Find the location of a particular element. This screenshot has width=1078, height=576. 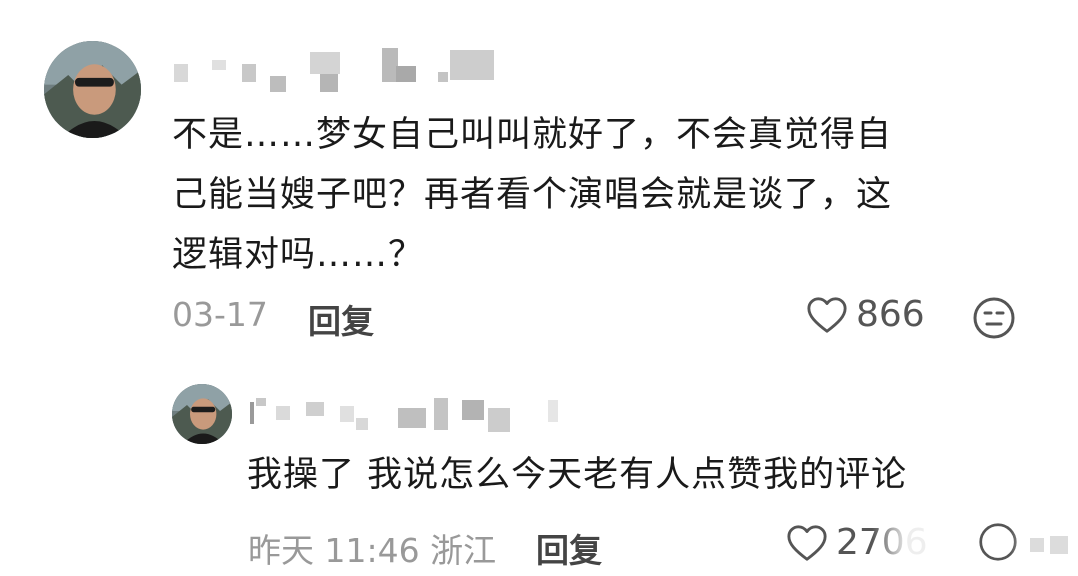

comment-line-1: 不是……梦女自己叫叫就好了，不会真觉得自 is located at coordinates (532, 135).